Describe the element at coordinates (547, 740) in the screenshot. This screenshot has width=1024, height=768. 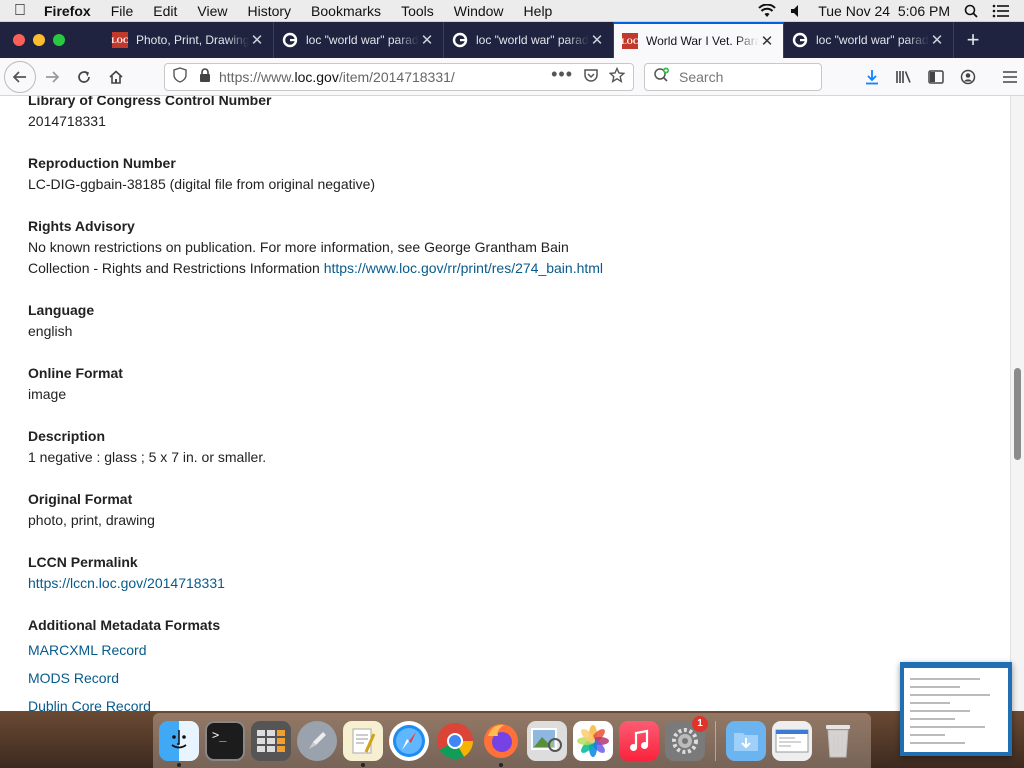
I see `preview-icon` at that location.